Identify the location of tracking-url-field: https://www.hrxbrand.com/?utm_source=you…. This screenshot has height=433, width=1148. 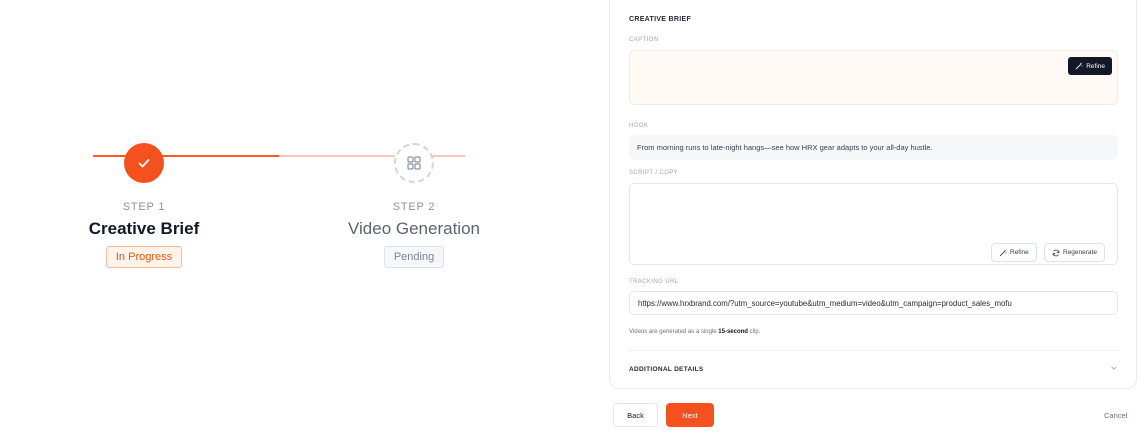
(873, 303).